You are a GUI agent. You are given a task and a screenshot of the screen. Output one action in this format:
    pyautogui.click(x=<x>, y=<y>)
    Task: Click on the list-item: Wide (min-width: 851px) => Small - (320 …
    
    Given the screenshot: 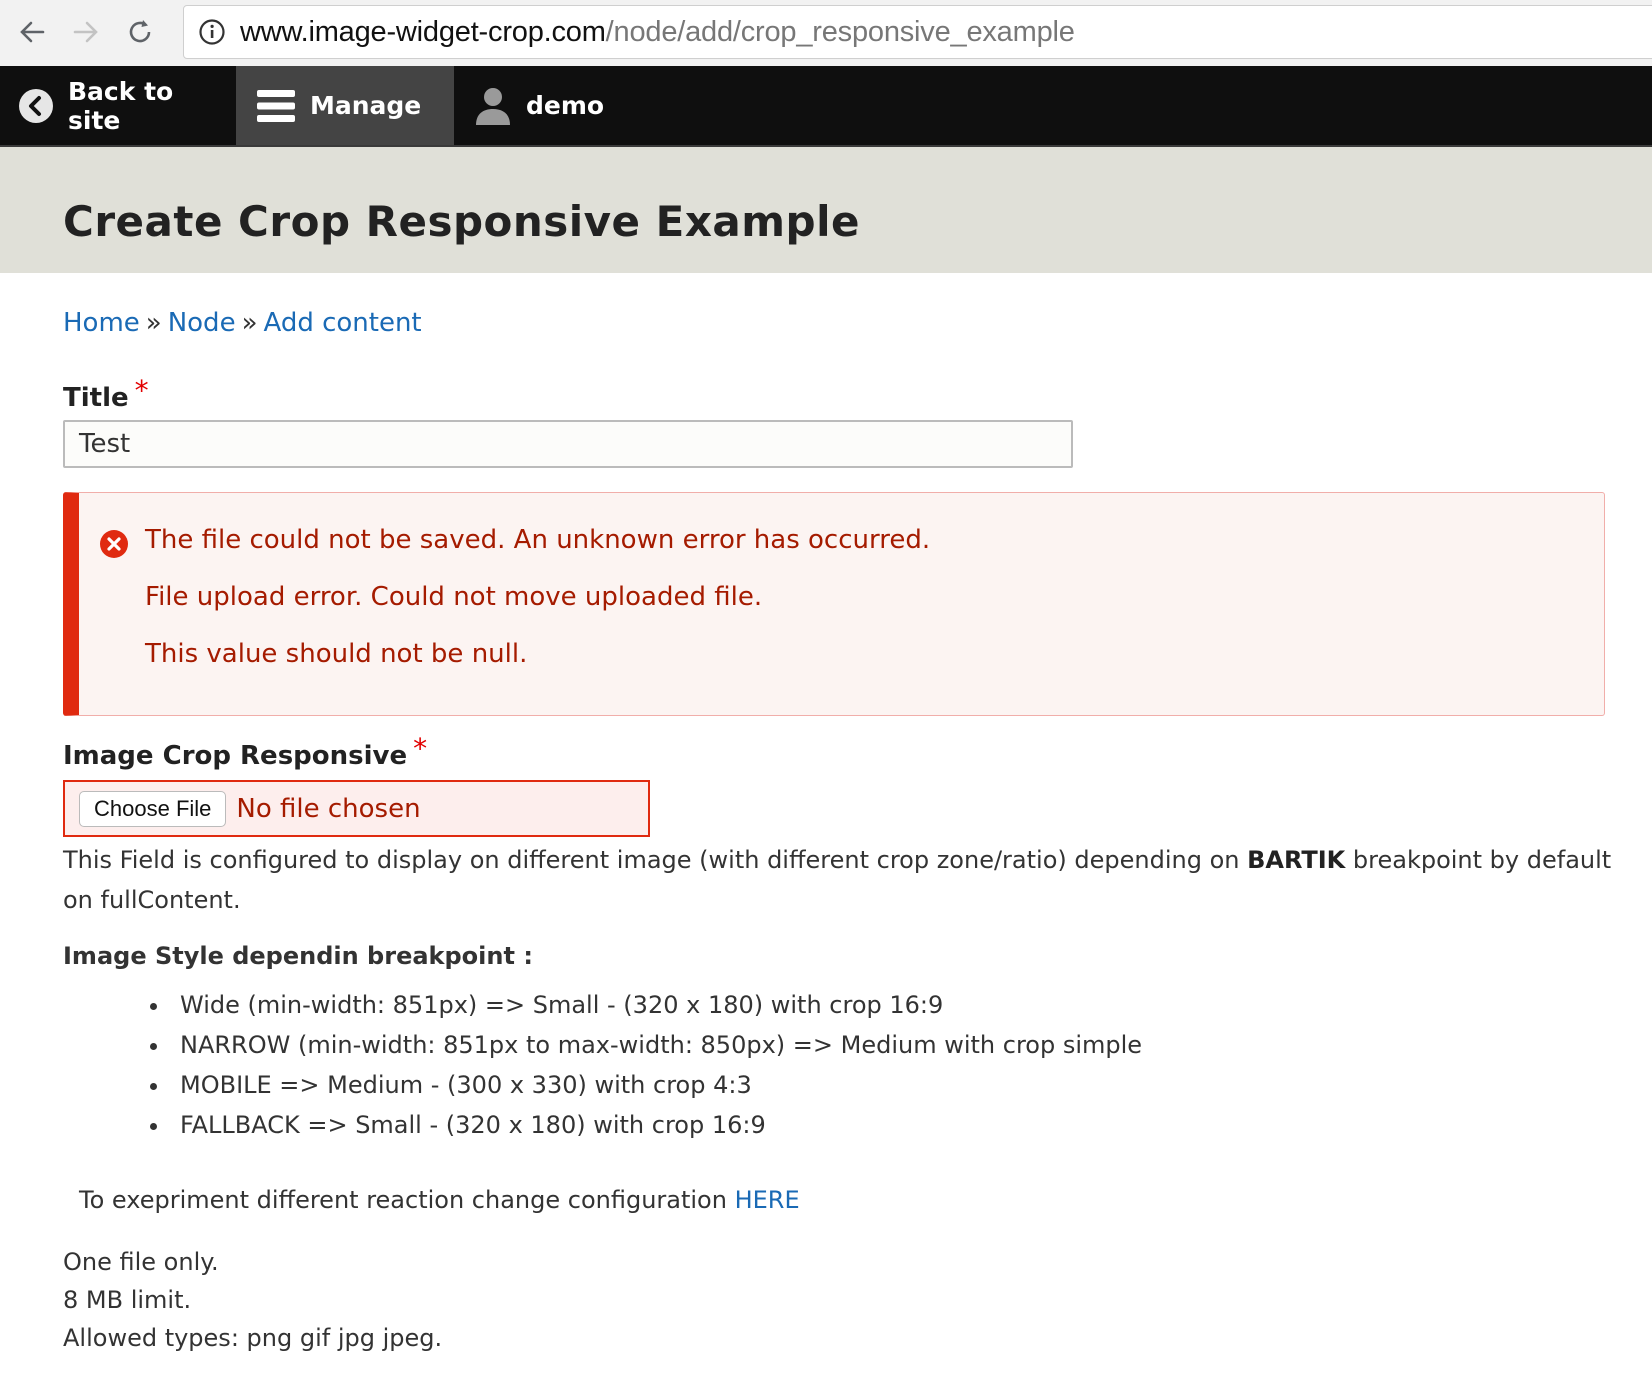 What is the action you would take?
    pyautogui.click(x=643, y=1005)
    